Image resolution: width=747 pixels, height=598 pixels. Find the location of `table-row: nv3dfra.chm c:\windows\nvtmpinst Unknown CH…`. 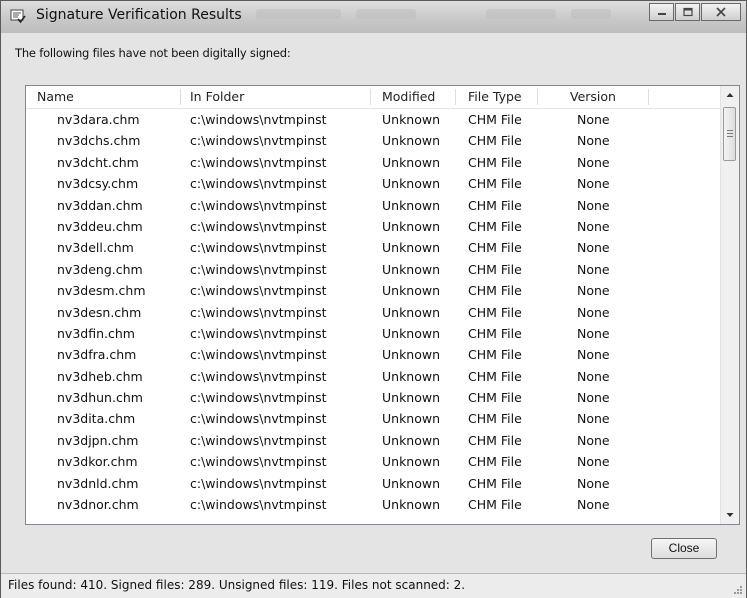

table-row: nv3dfra.chm c:\windows\nvtmpinst Unknown CH… is located at coordinates (373, 354).